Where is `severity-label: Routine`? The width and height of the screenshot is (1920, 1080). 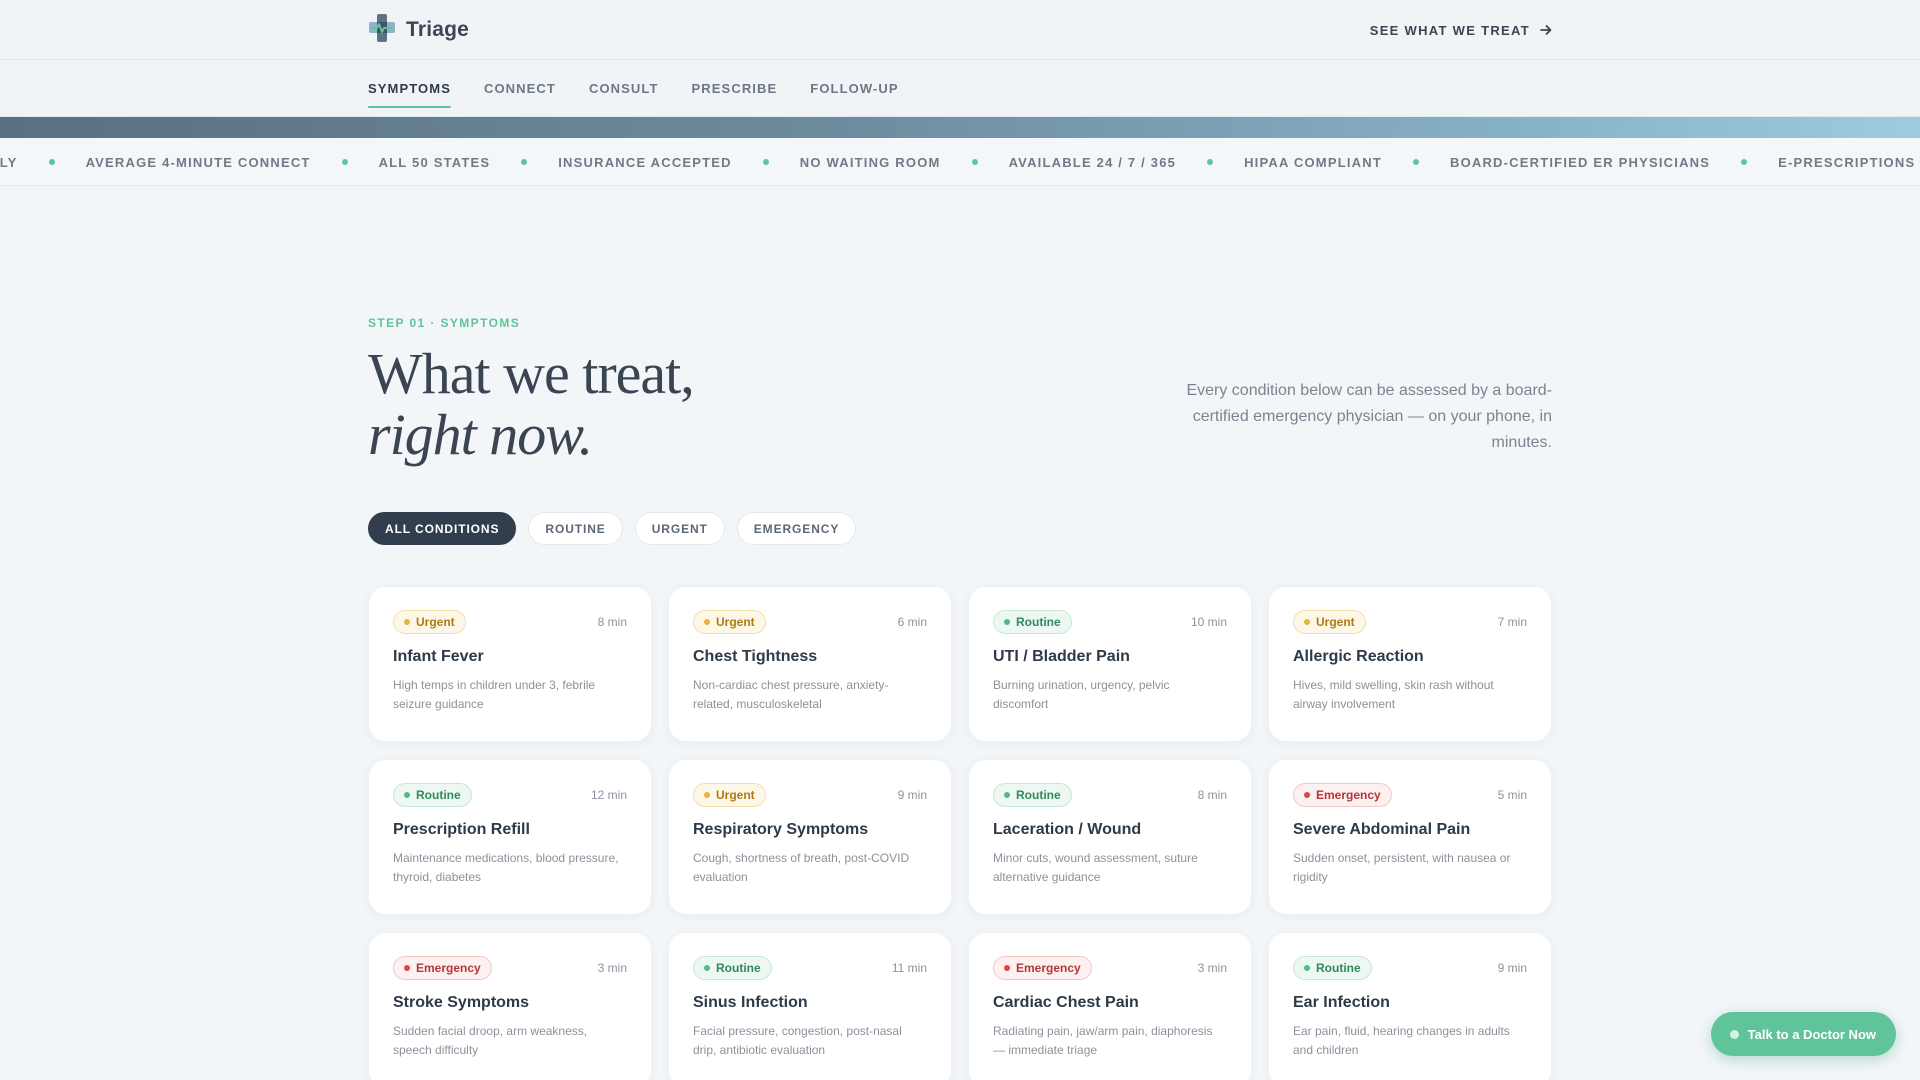
severity-label: Routine is located at coordinates (1038, 795).